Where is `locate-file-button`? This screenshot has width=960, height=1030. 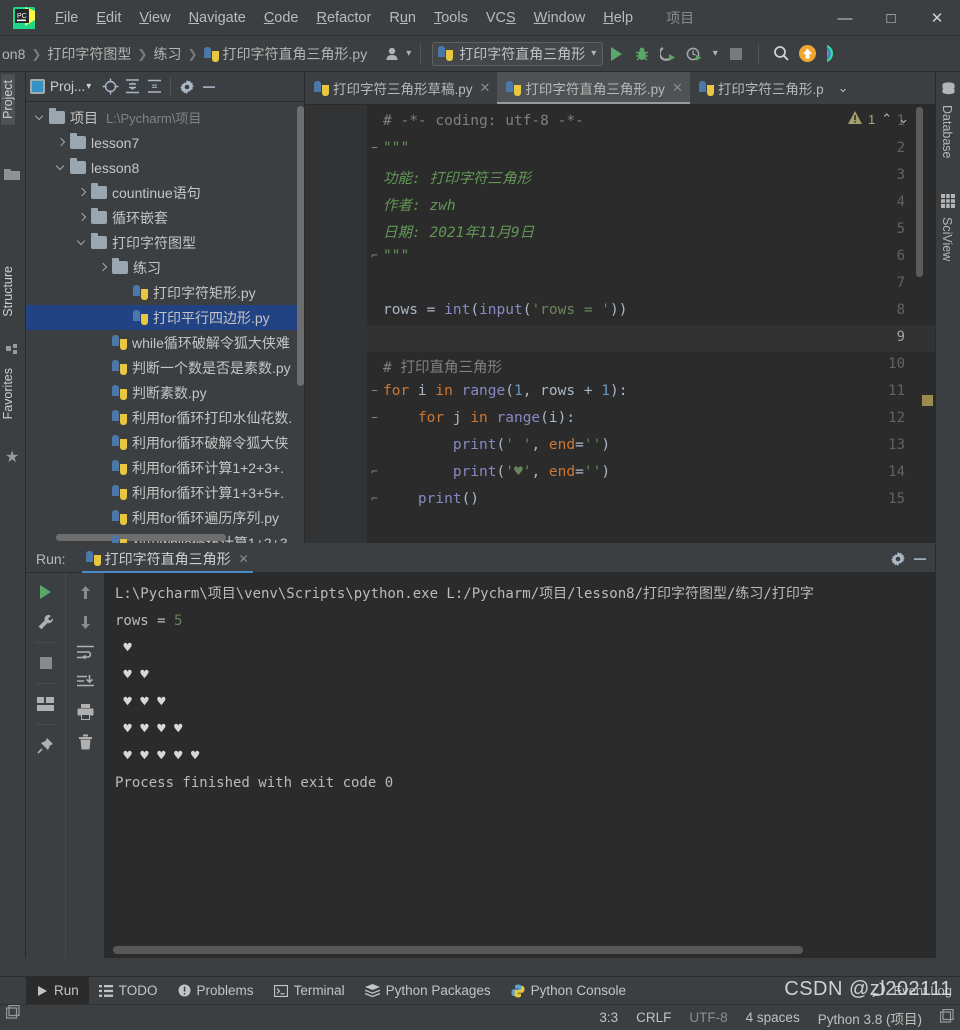 locate-file-button is located at coordinates (110, 87).